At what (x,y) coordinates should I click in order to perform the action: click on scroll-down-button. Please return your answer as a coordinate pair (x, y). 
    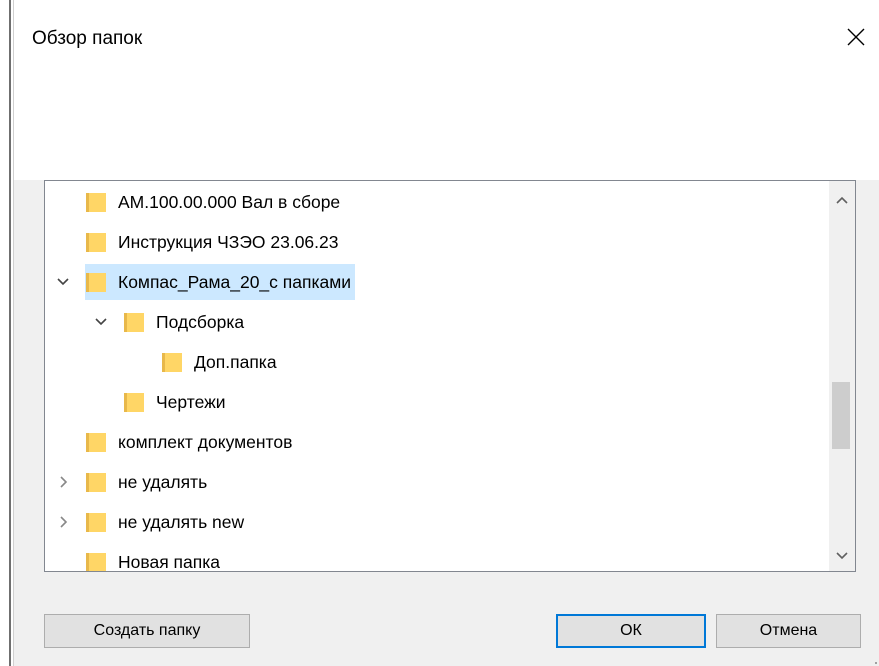
    Looking at the image, I should click on (842, 556).